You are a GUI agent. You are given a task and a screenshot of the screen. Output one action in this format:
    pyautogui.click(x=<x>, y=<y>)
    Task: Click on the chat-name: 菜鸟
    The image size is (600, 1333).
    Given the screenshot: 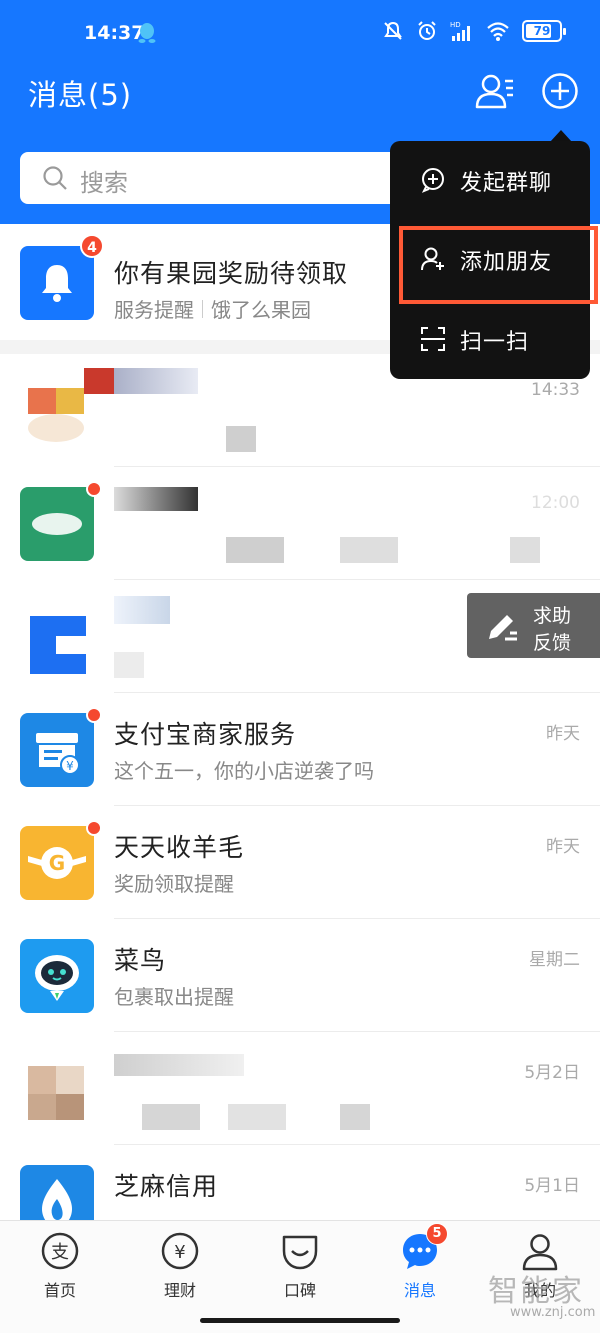 What is the action you would take?
    pyautogui.click(x=140, y=960)
    